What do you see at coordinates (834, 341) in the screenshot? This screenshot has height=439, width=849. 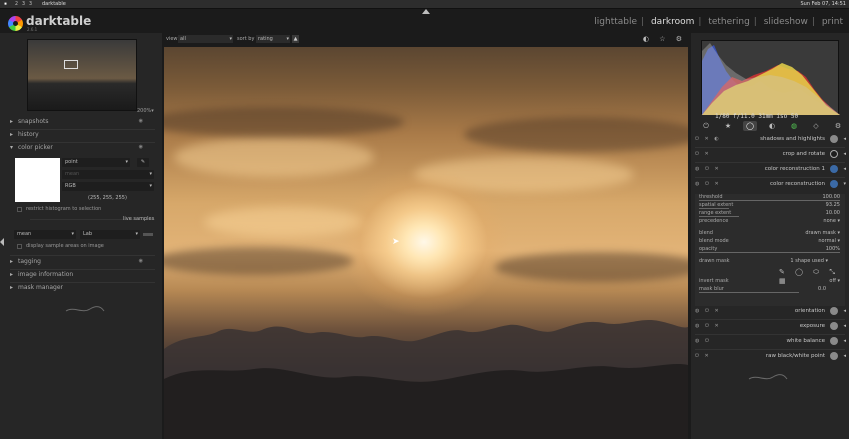 I see `module-icon` at bounding box center [834, 341].